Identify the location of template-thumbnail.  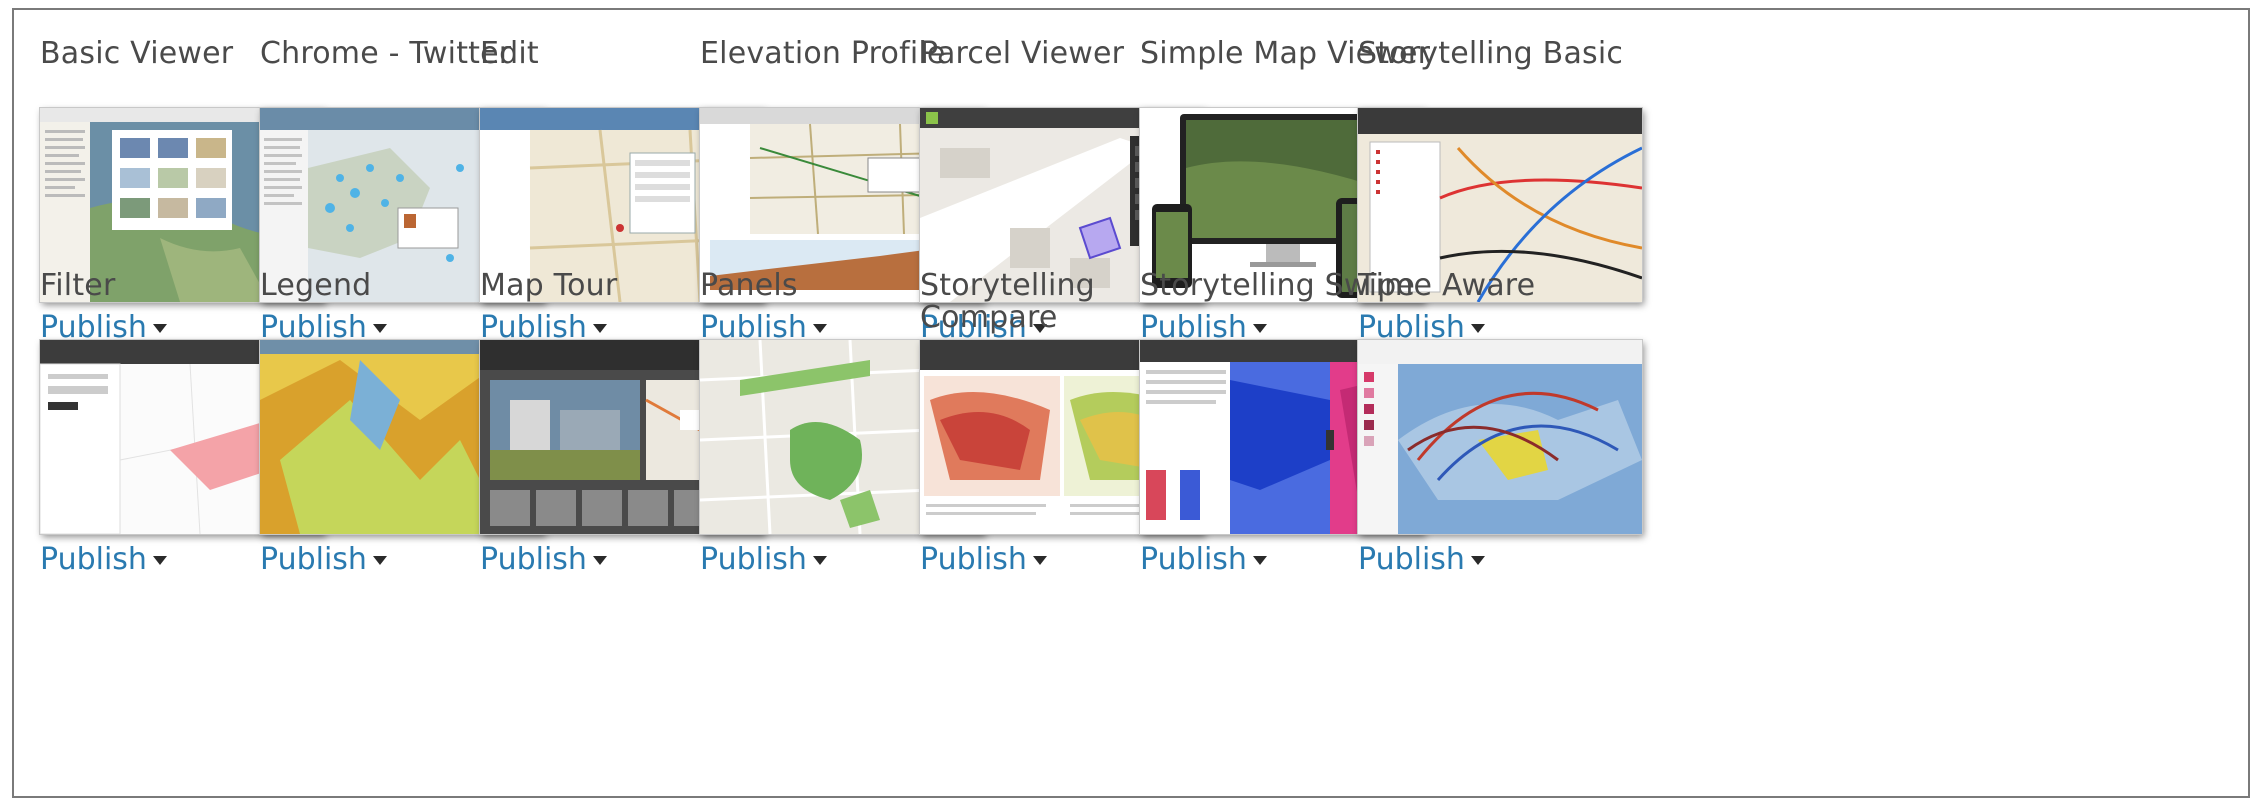
(1500, 437).